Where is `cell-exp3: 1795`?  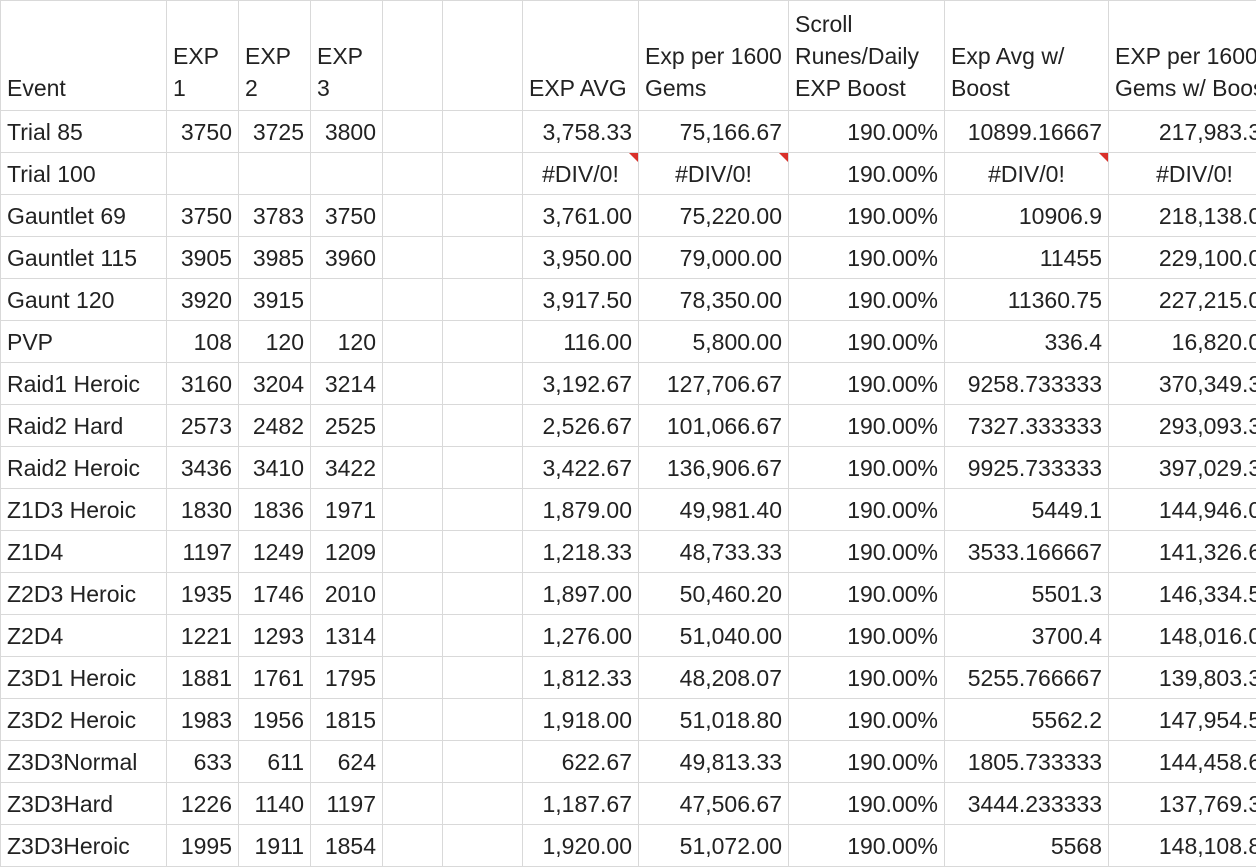 cell-exp3: 1795 is located at coordinates (347, 678).